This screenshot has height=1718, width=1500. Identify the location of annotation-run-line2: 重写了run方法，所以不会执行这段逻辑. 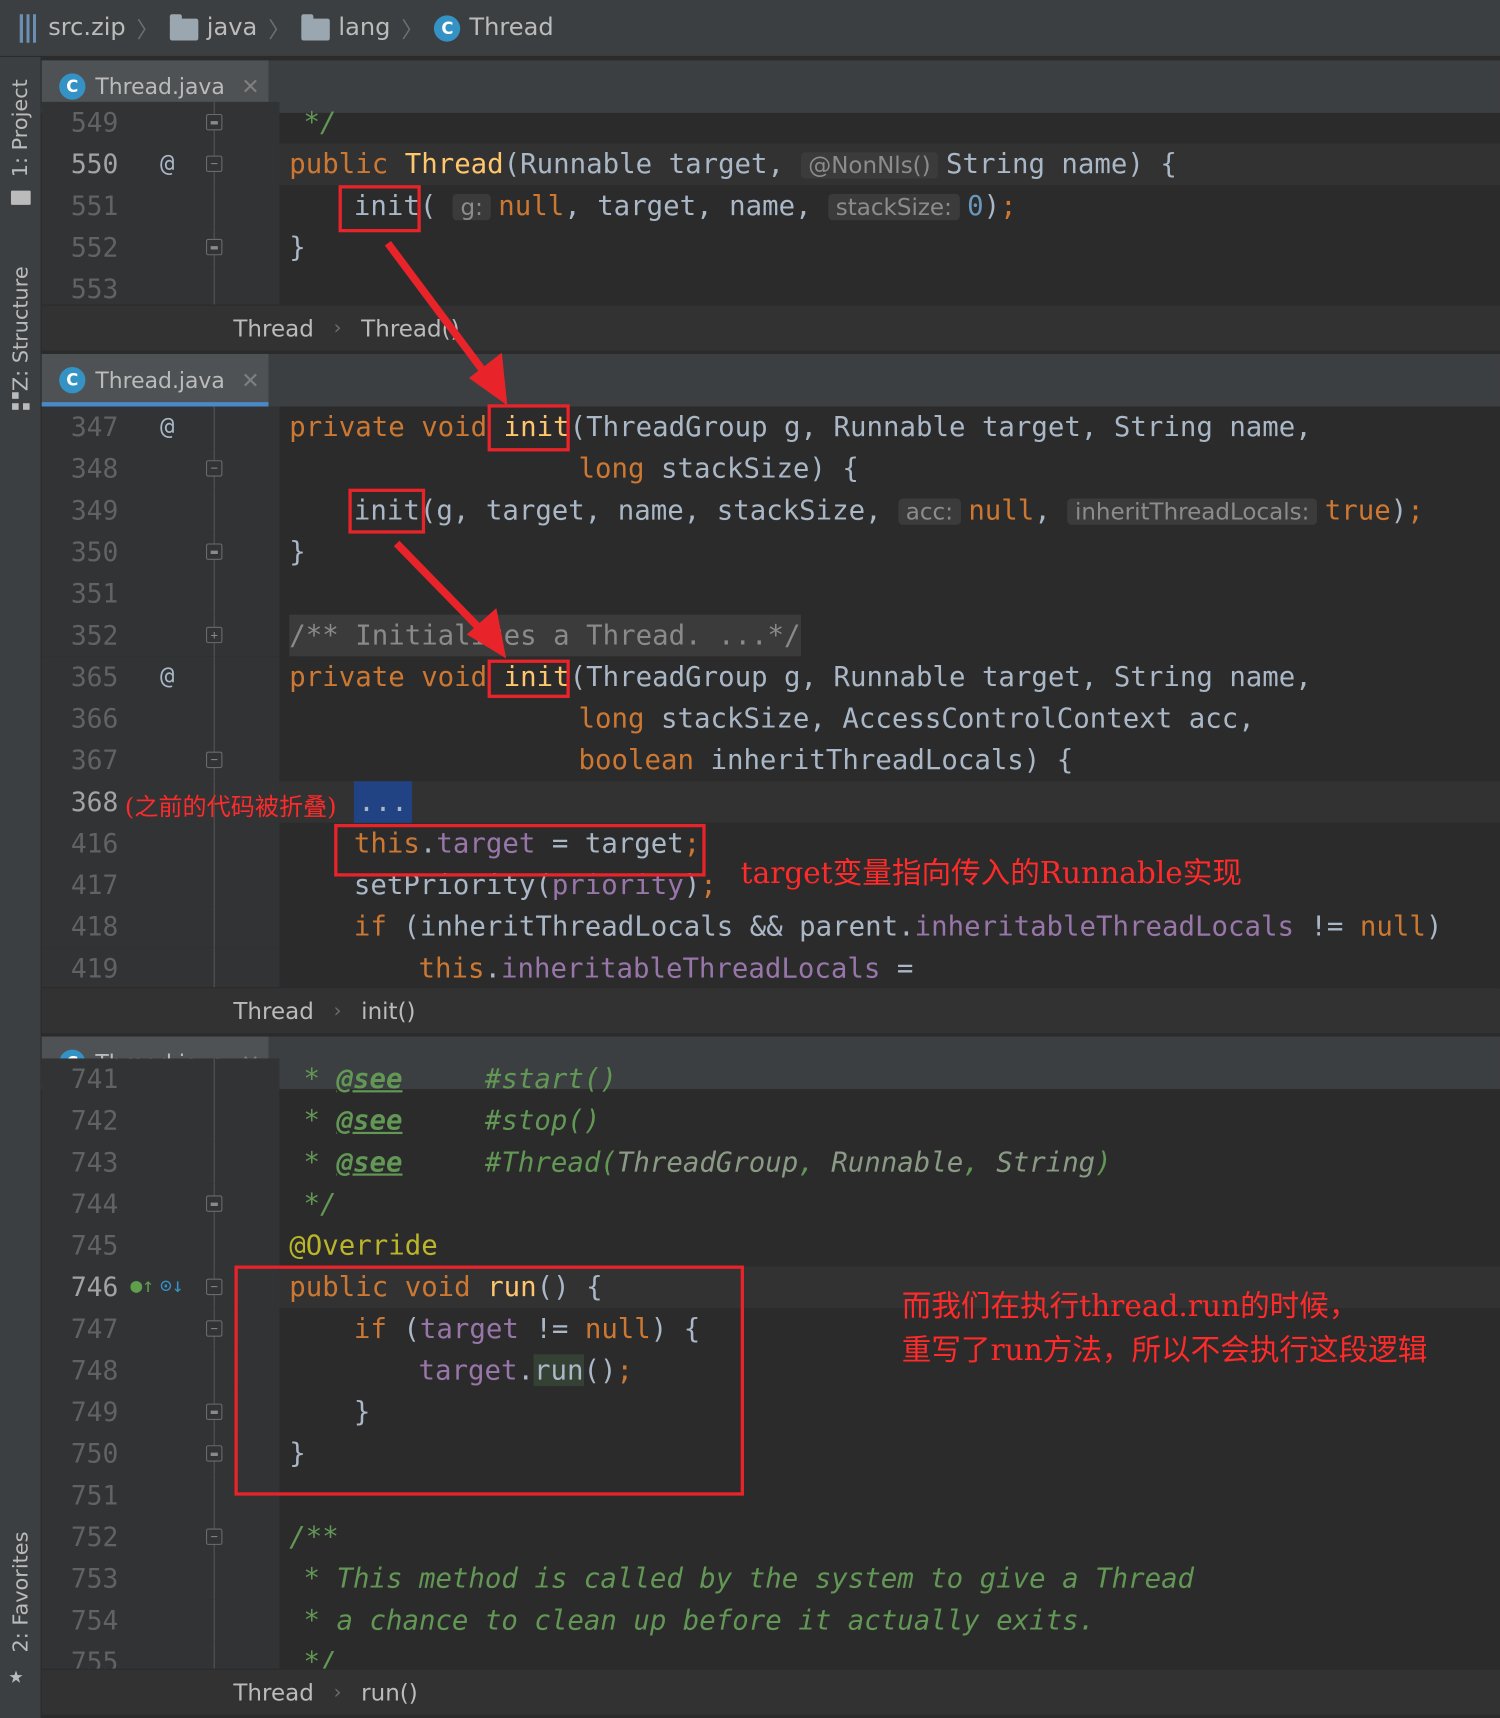
(1164, 1350).